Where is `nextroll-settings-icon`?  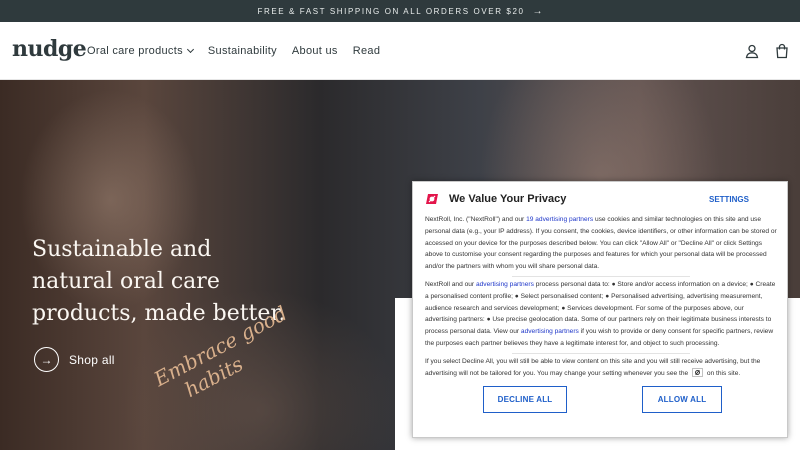
nextroll-settings-icon is located at coordinates (697, 372).